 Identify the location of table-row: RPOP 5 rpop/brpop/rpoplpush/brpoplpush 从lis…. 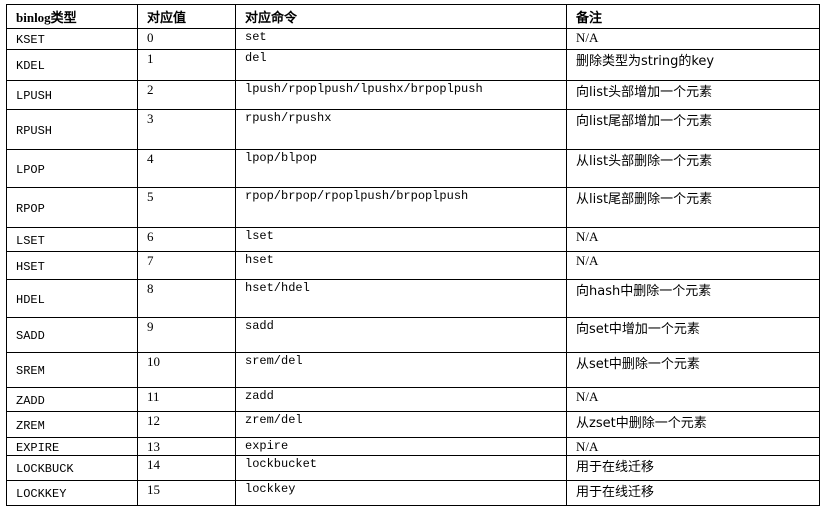
(413, 207).